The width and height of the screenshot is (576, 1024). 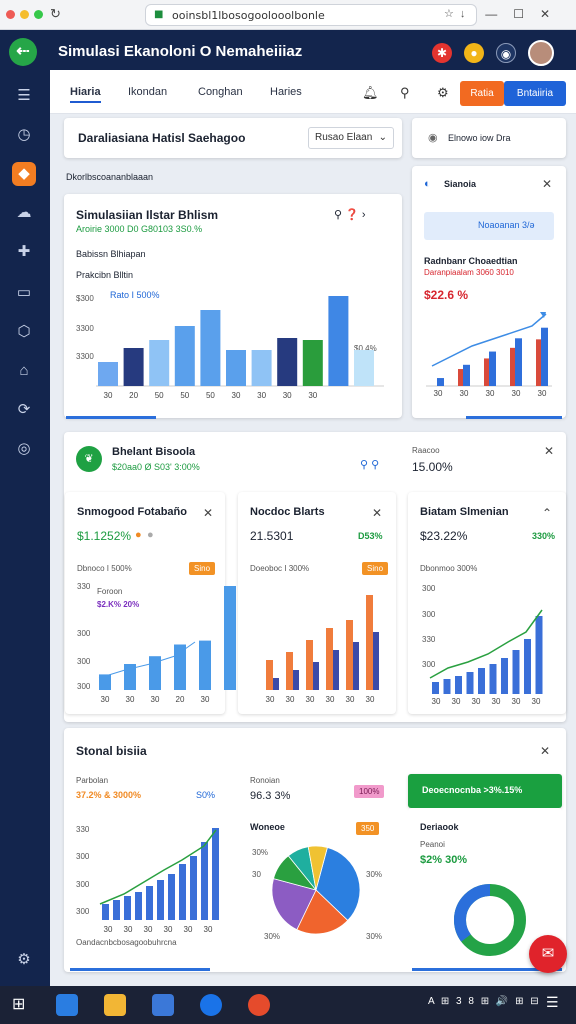 What do you see at coordinates (370, 93) in the screenshot?
I see `bell-icon: 🔔︎` at bounding box center [370, 93].